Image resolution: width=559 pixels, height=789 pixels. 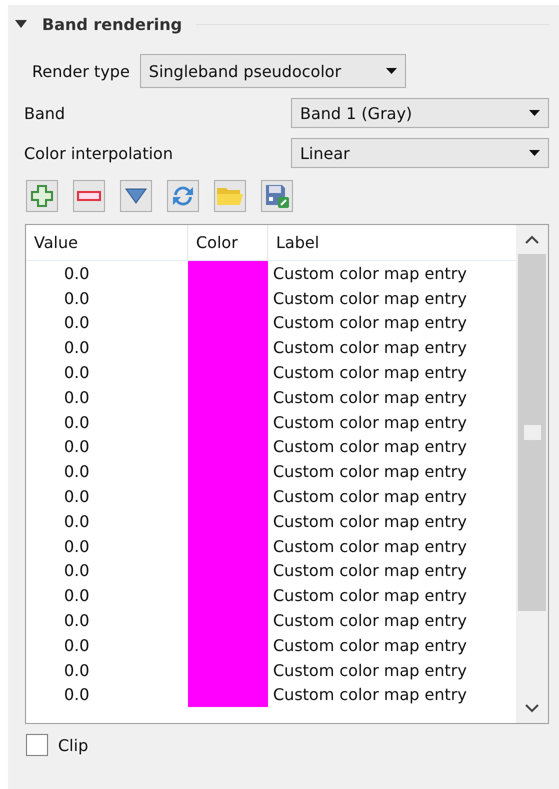 What do you see at coordinates (81, 71) in the screenshot?
I see `render-type-label: Render type` at bounding box center [81, 71].